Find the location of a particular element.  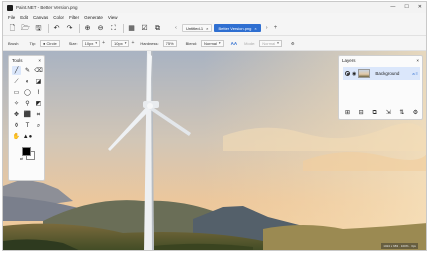

eye-icon: ◉ is located at coordinates (354, 73).